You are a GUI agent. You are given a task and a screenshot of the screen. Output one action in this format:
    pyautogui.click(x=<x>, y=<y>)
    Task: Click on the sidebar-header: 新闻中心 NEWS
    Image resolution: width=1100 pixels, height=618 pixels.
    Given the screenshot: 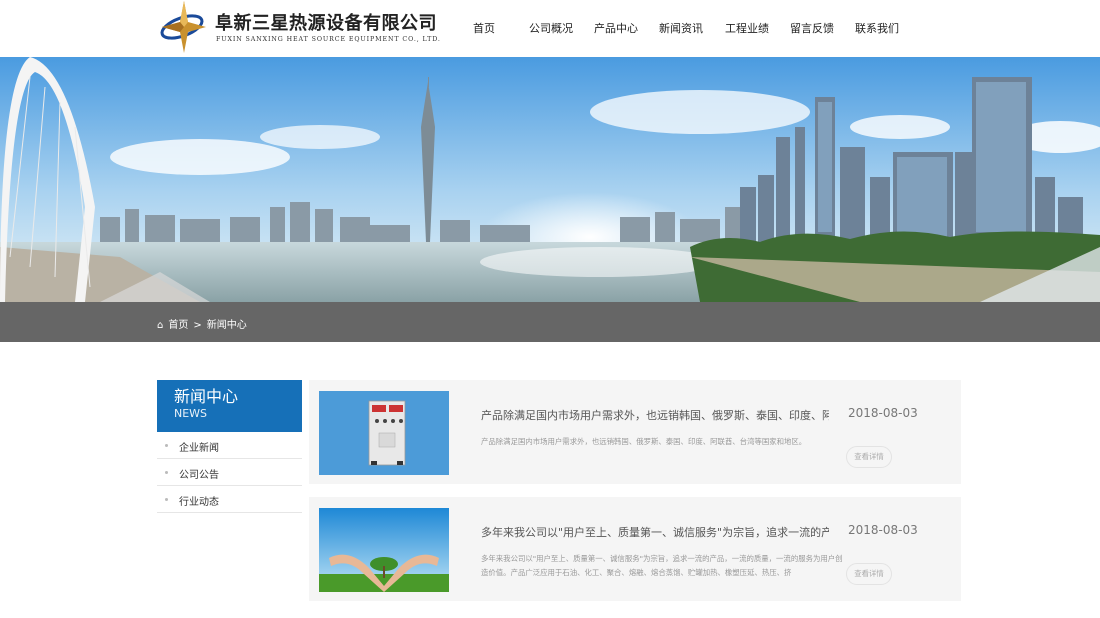 What is the action you would take?
    pyautogui.click(x=229, y=406)
    